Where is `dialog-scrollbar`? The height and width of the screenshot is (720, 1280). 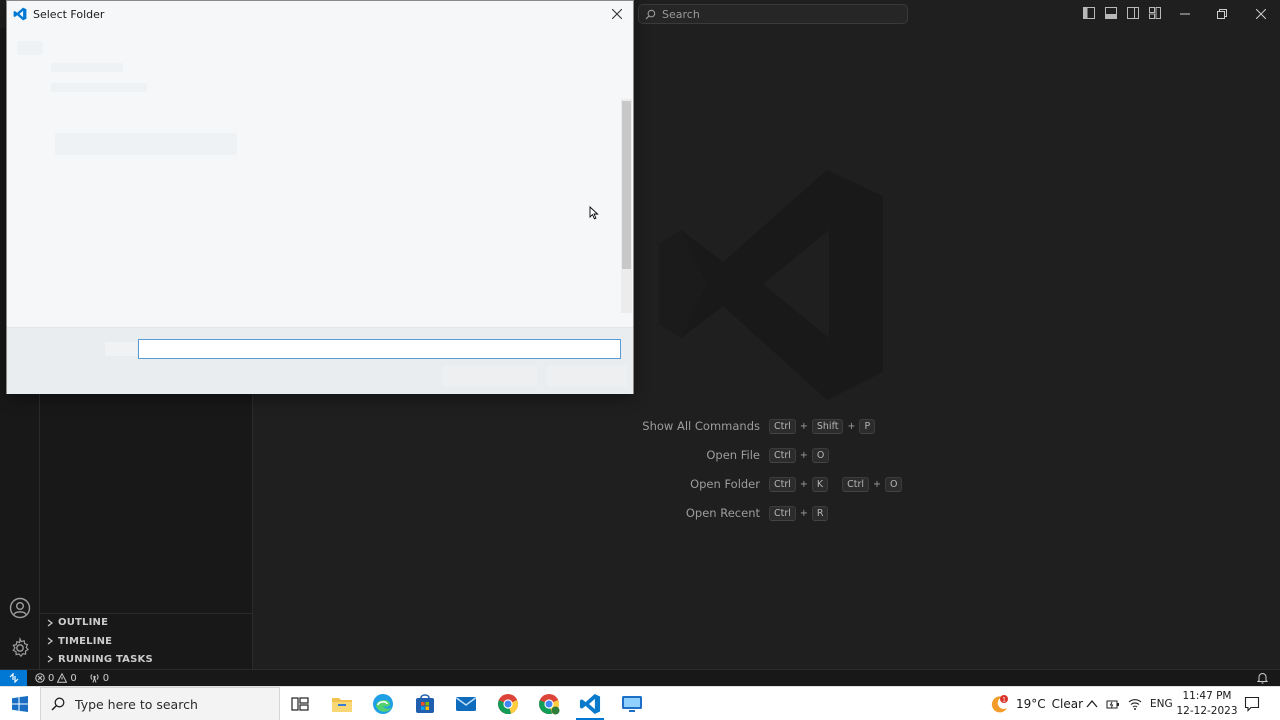 dialog-scrollbar is located at coordinates (626, 206).